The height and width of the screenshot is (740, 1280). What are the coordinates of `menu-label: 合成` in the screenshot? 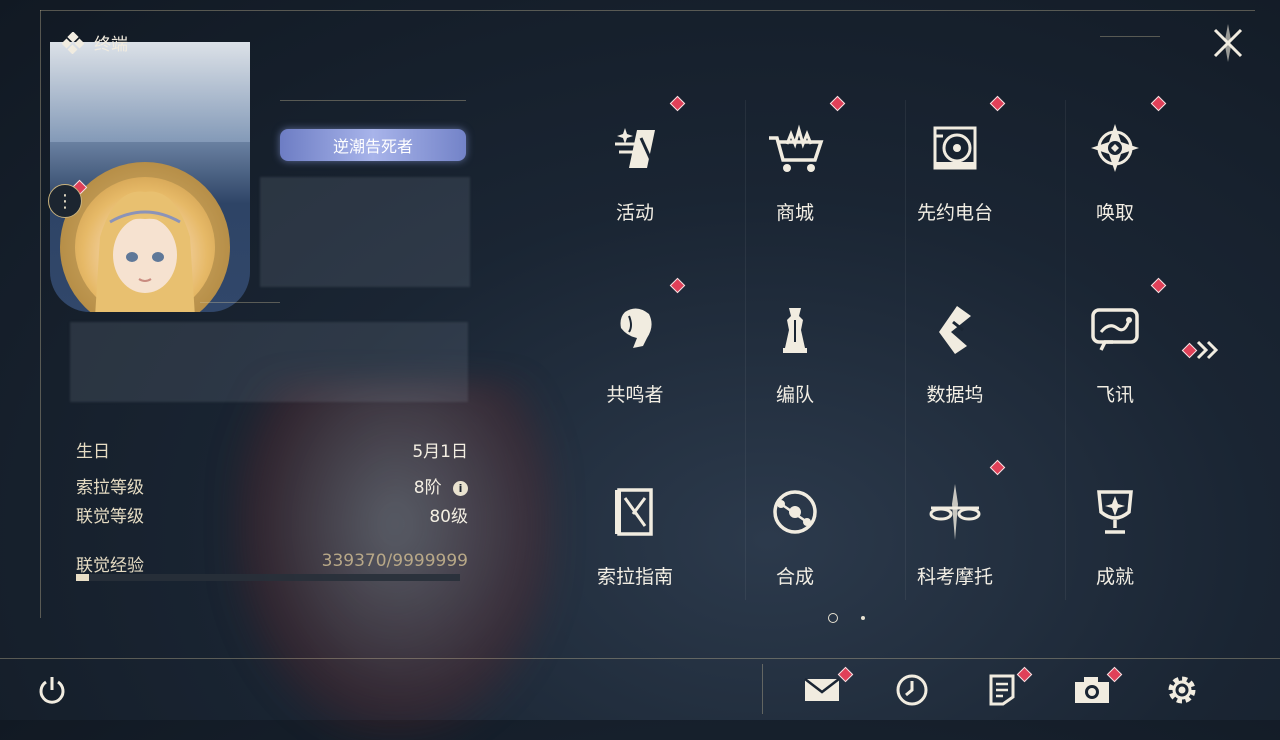 It's located at (794, 577).